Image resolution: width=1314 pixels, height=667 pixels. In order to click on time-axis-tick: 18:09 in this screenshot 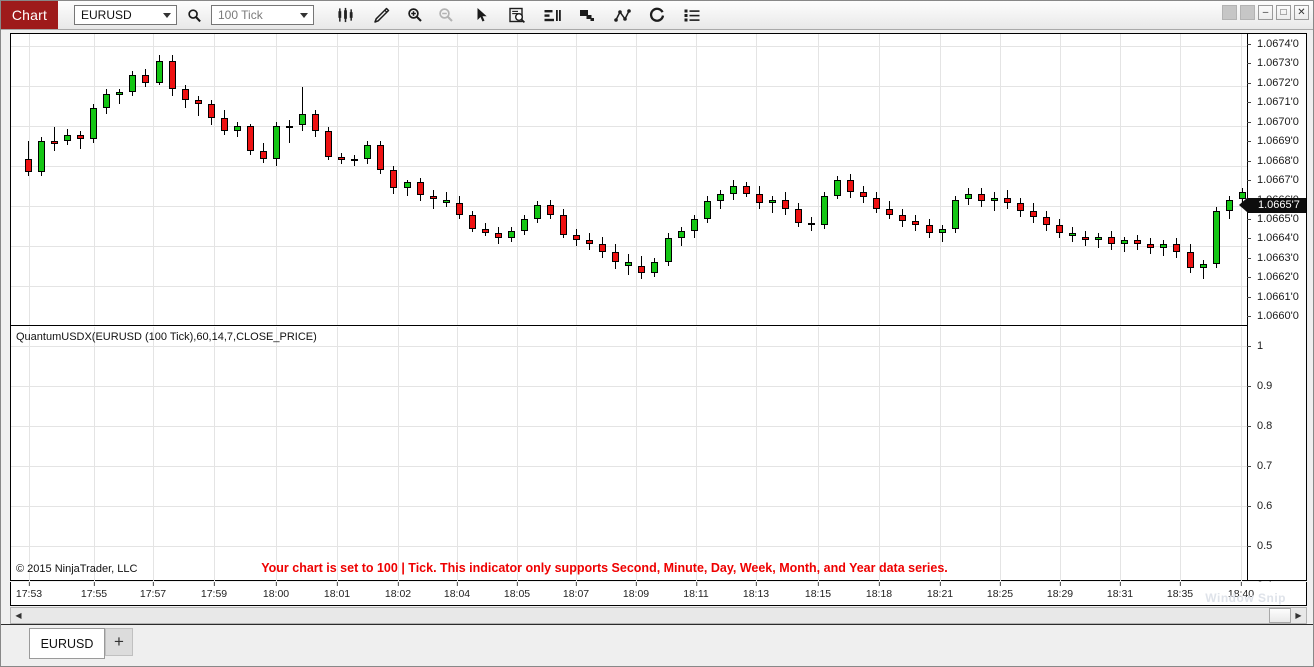, I will do `click(636, 591)`.